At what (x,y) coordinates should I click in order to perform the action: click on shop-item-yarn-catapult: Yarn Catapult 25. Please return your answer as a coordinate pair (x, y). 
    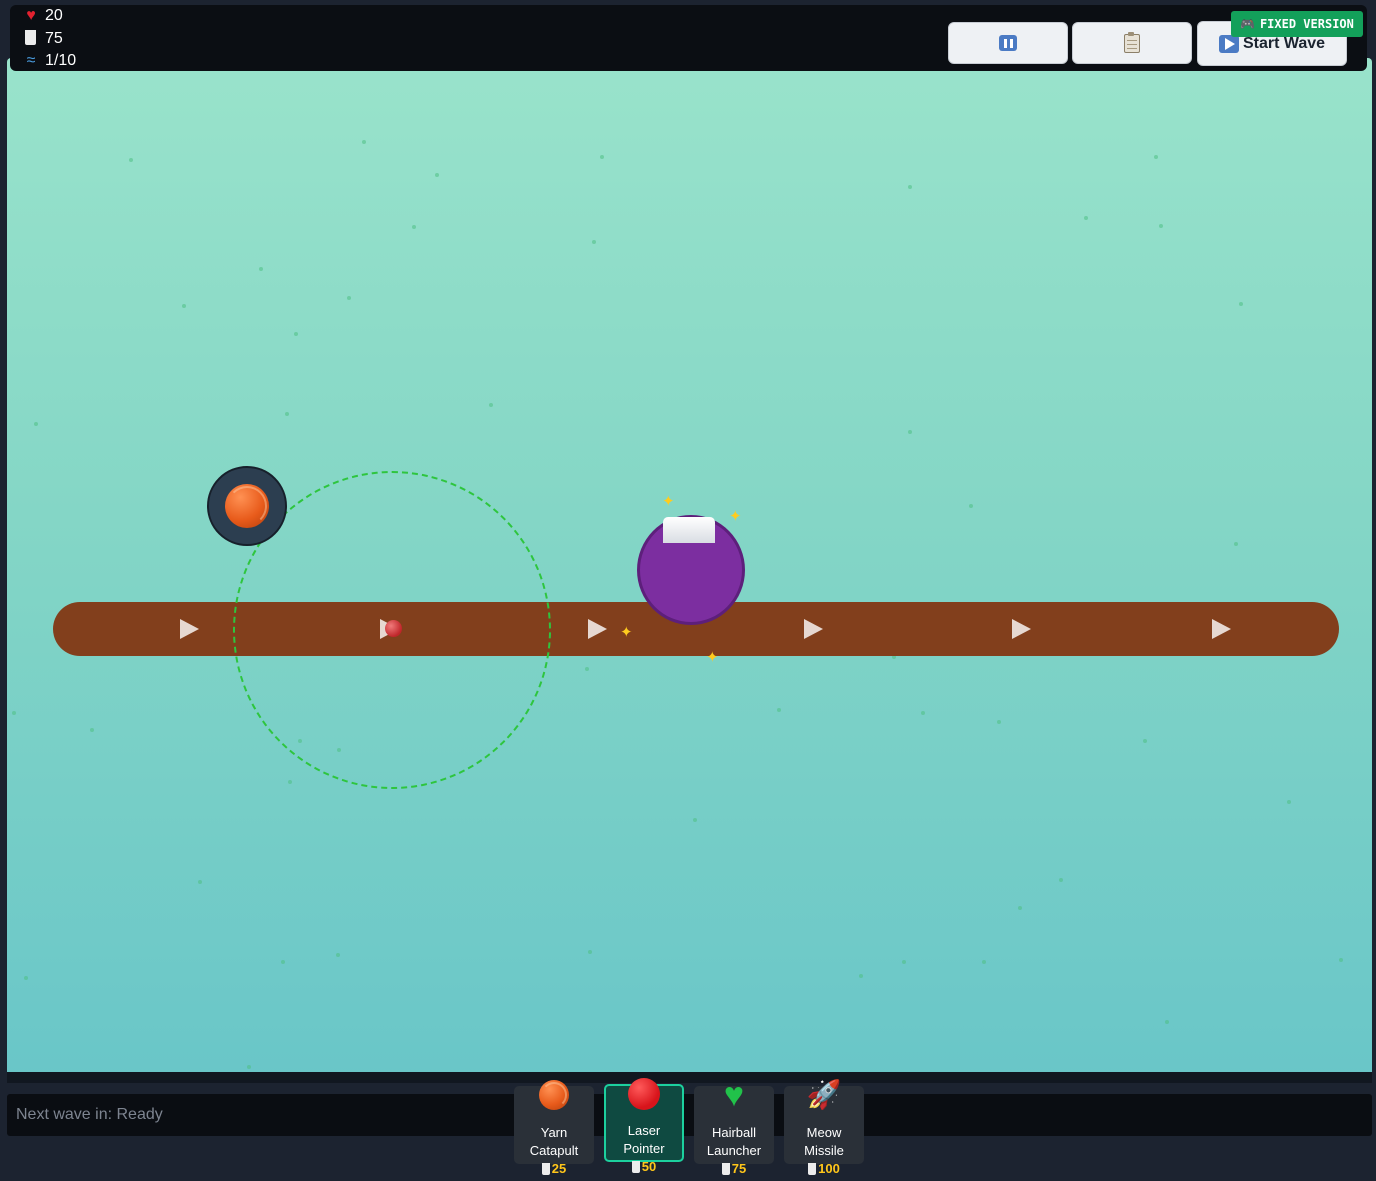
    Looking at the image, I should click on (554, 1128).